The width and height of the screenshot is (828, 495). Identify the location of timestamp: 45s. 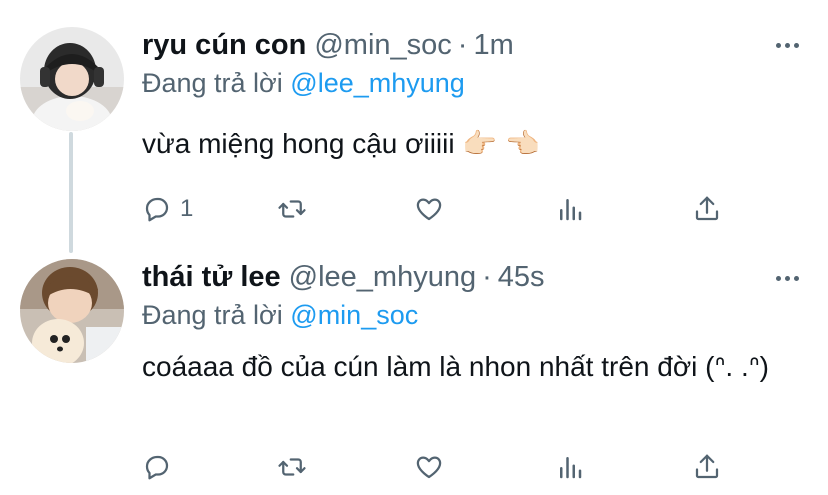
(521, 277).